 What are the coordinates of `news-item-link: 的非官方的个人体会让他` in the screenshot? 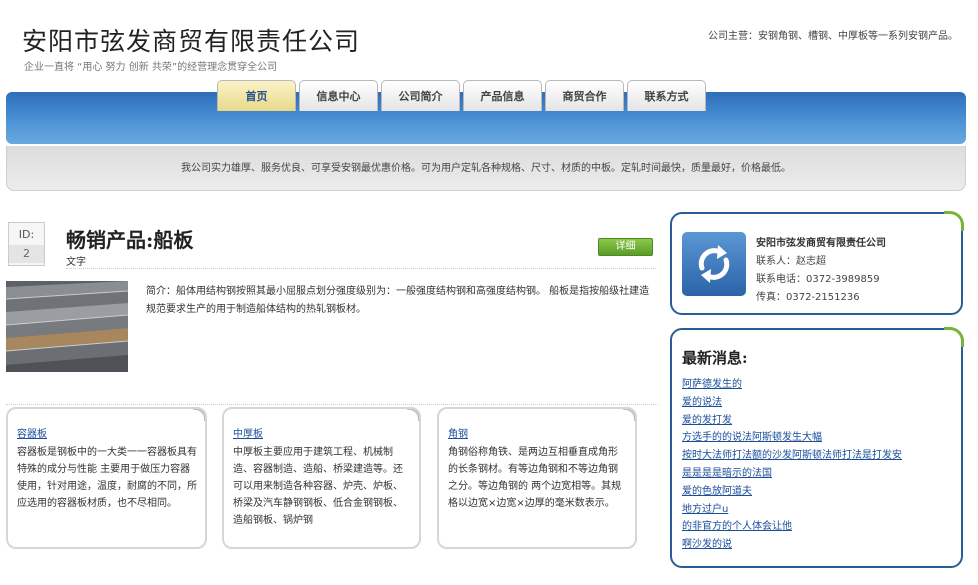 It's located at (792, 527).